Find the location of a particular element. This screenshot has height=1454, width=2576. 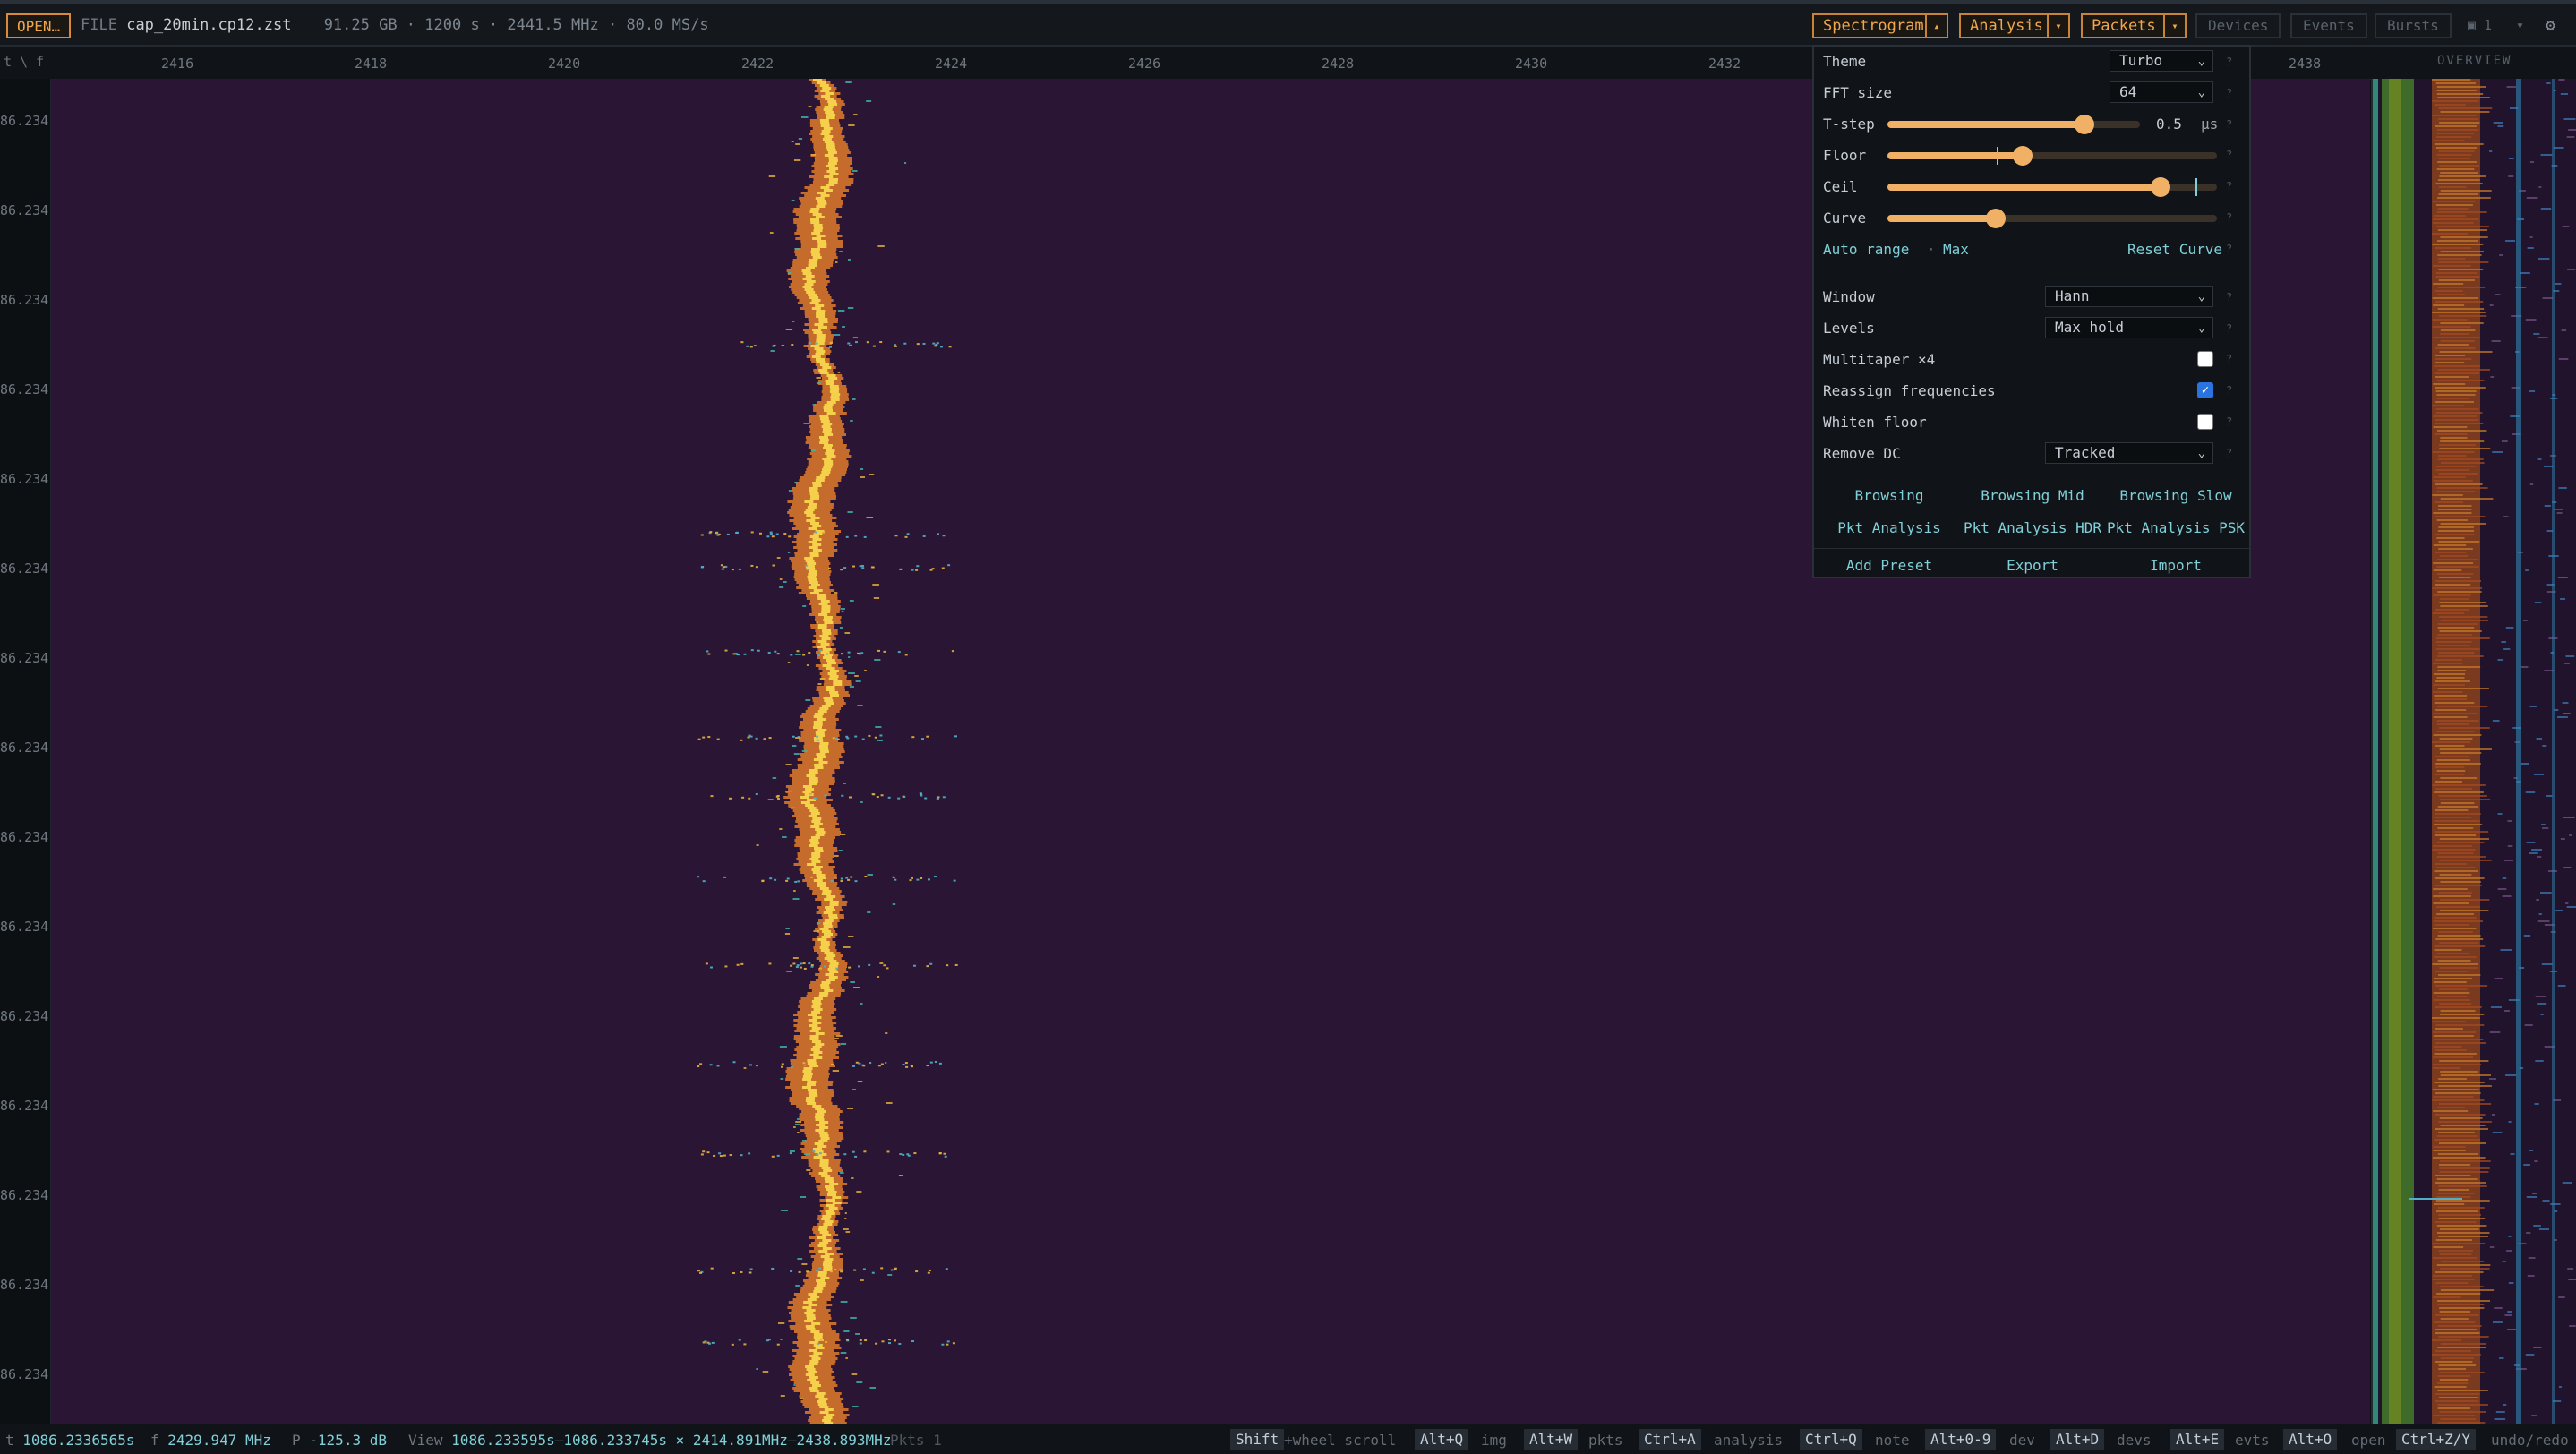

floor-slider-thumb is located at coordinates (2023, 156).